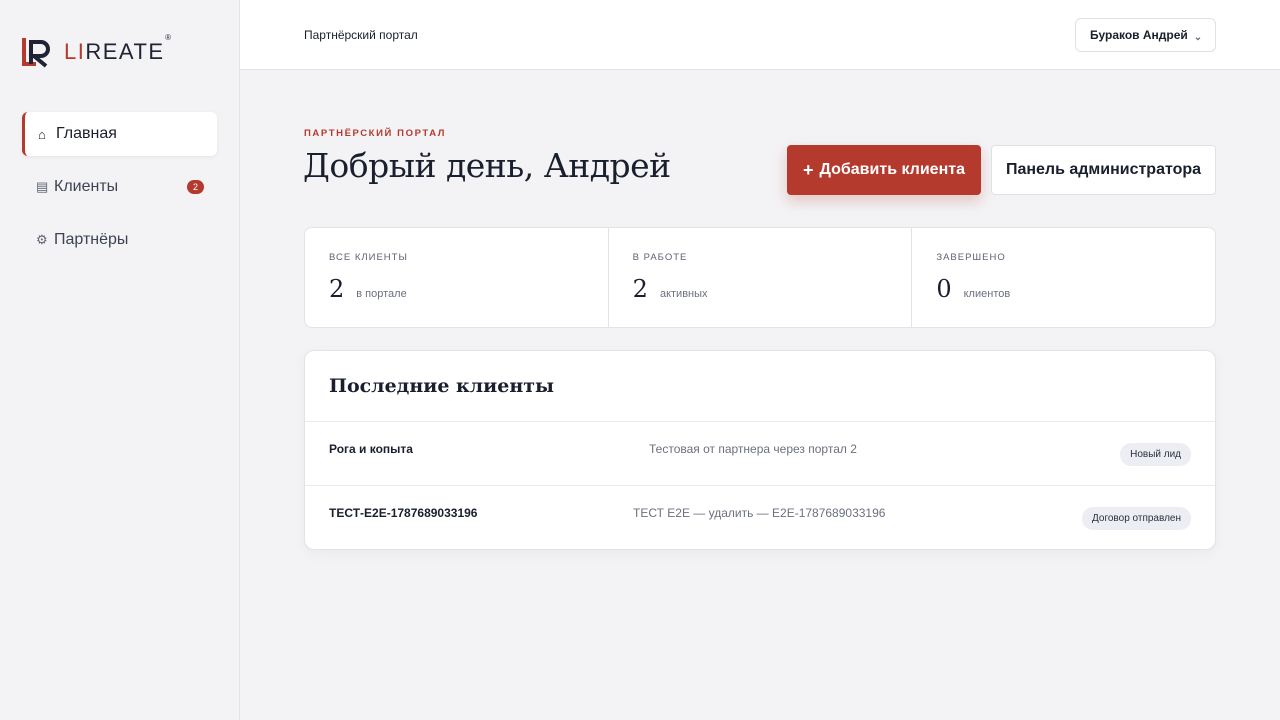 The image size is (1280, 720). I want to click on sidebar-item-label: Партнёры, so click(91, 239).